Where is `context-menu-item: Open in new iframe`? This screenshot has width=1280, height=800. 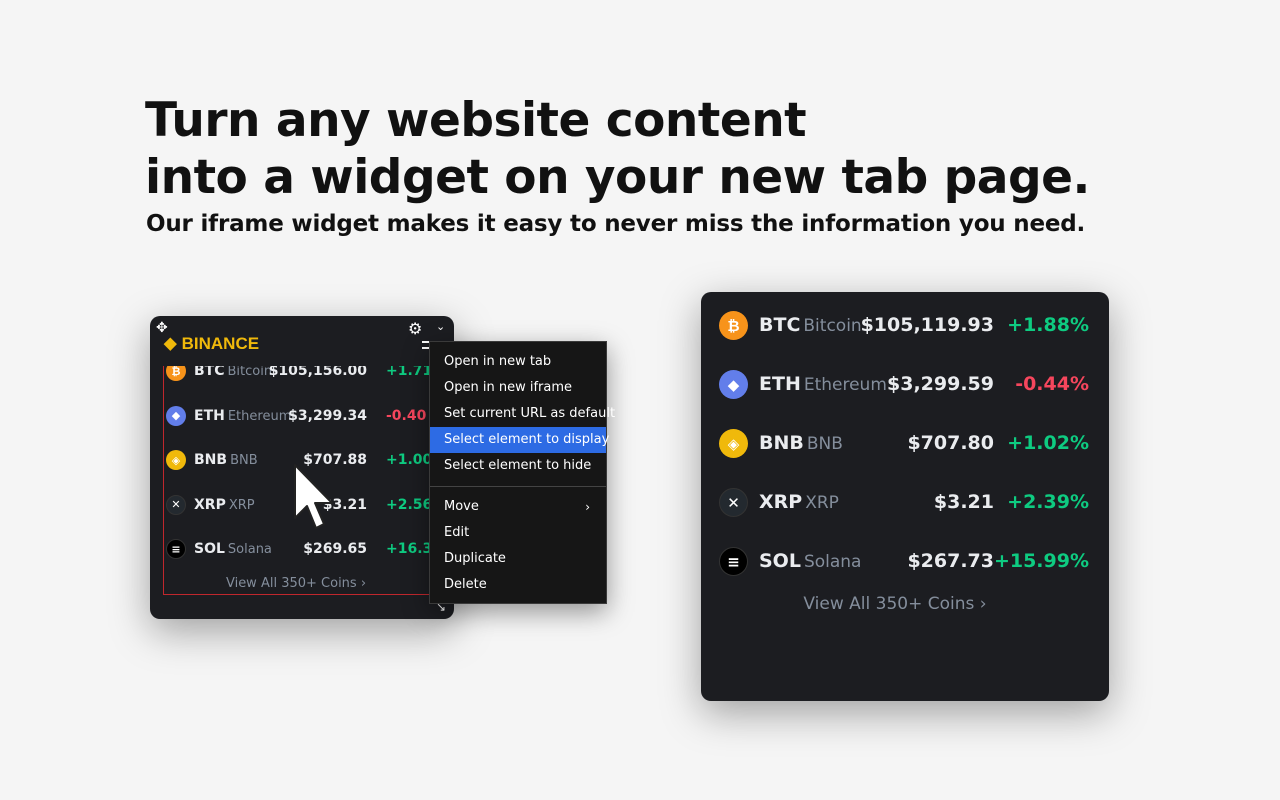 context-menu-item: Open in new iframe is located at coordinates (518, 388).